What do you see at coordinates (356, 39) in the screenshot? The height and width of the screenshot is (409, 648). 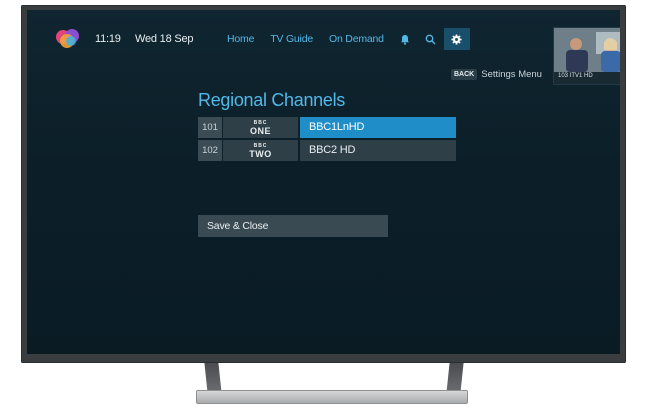 I see `nav-on-demand: On Demand` at bounding box center [356, 39].